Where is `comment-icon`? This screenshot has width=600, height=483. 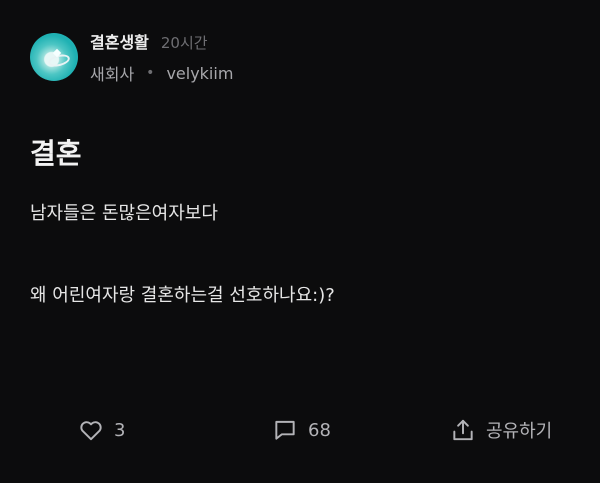 comment-icon is located at coordinates (285, 430).